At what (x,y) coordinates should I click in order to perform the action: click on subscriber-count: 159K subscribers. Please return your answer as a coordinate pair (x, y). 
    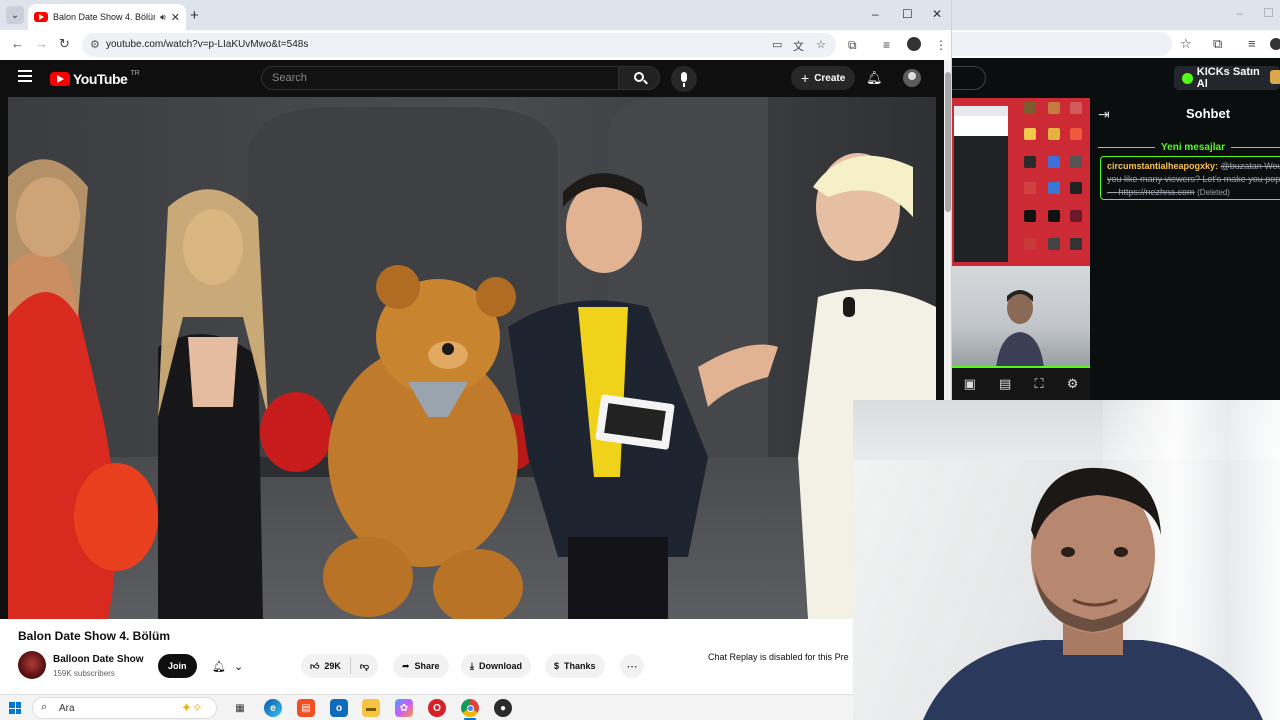
    Looking at the image, I should click on (84, 673).